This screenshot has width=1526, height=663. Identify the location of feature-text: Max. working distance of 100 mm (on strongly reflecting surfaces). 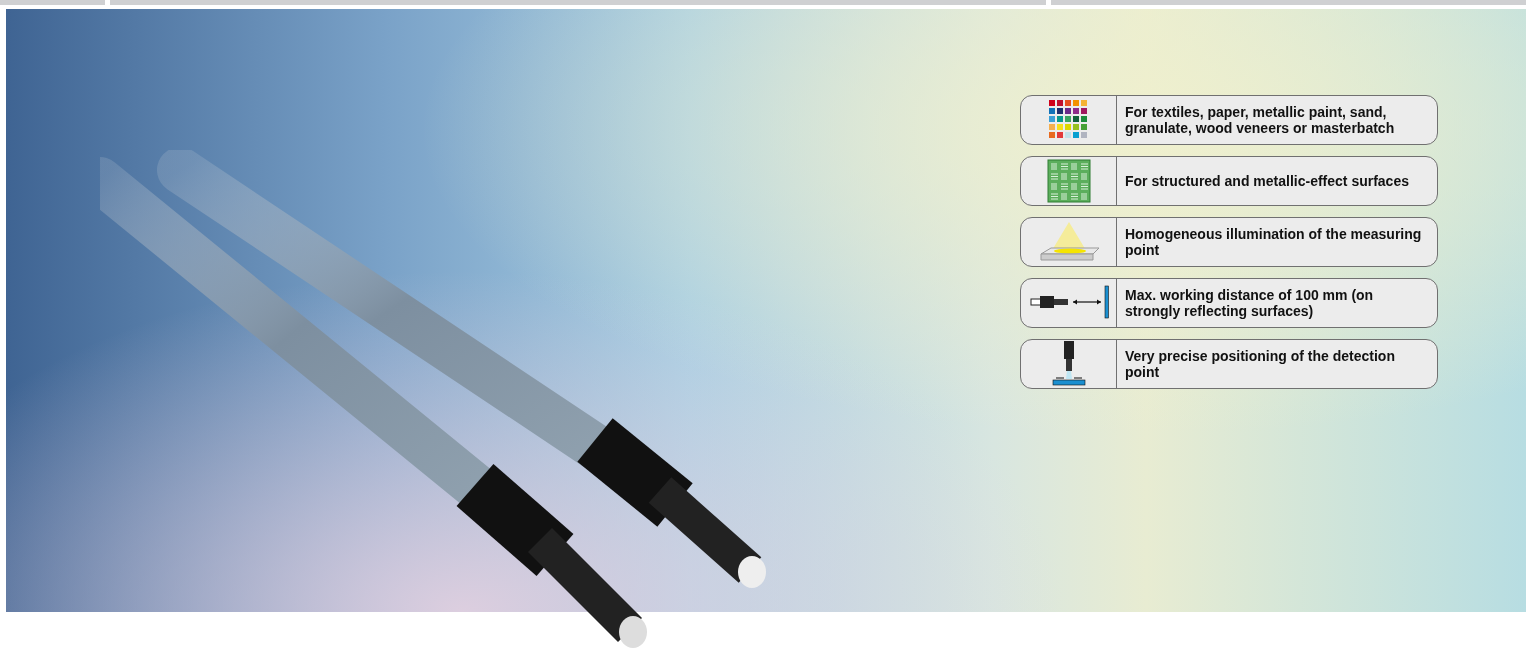
(1249, 303).